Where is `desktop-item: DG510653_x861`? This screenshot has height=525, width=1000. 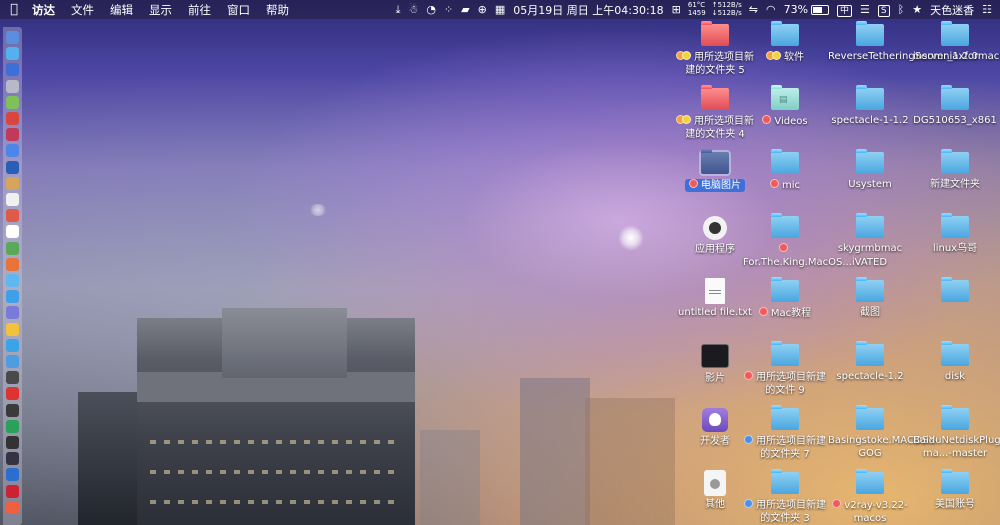
desktop-item: DG510653_x861 is located at coordinates (955, 108).